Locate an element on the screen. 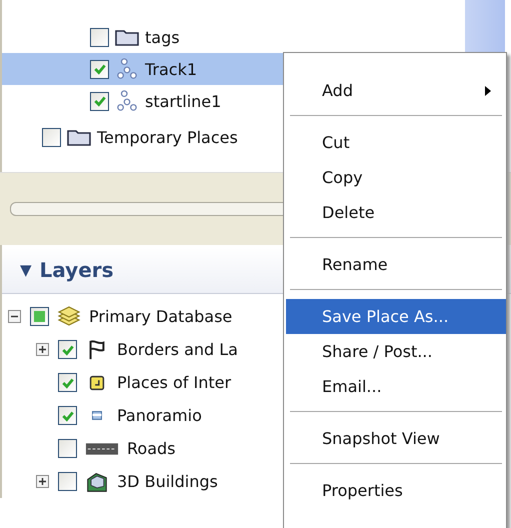 This screenshot has height=528, width=511. layer-label: Borders and La is located at coordinates (177, 349).